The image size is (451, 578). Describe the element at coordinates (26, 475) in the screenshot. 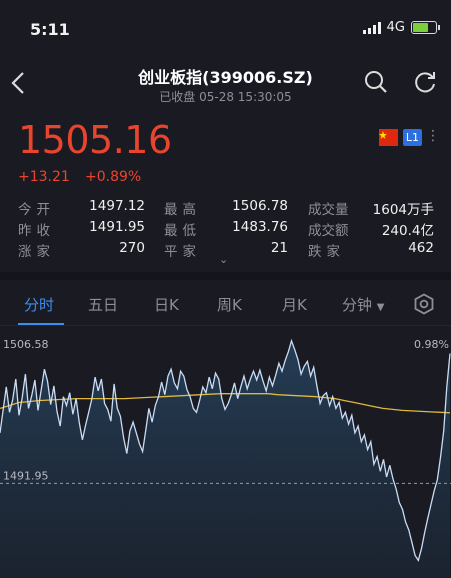

I see `chart-ref-label: 1491.95` at that location.